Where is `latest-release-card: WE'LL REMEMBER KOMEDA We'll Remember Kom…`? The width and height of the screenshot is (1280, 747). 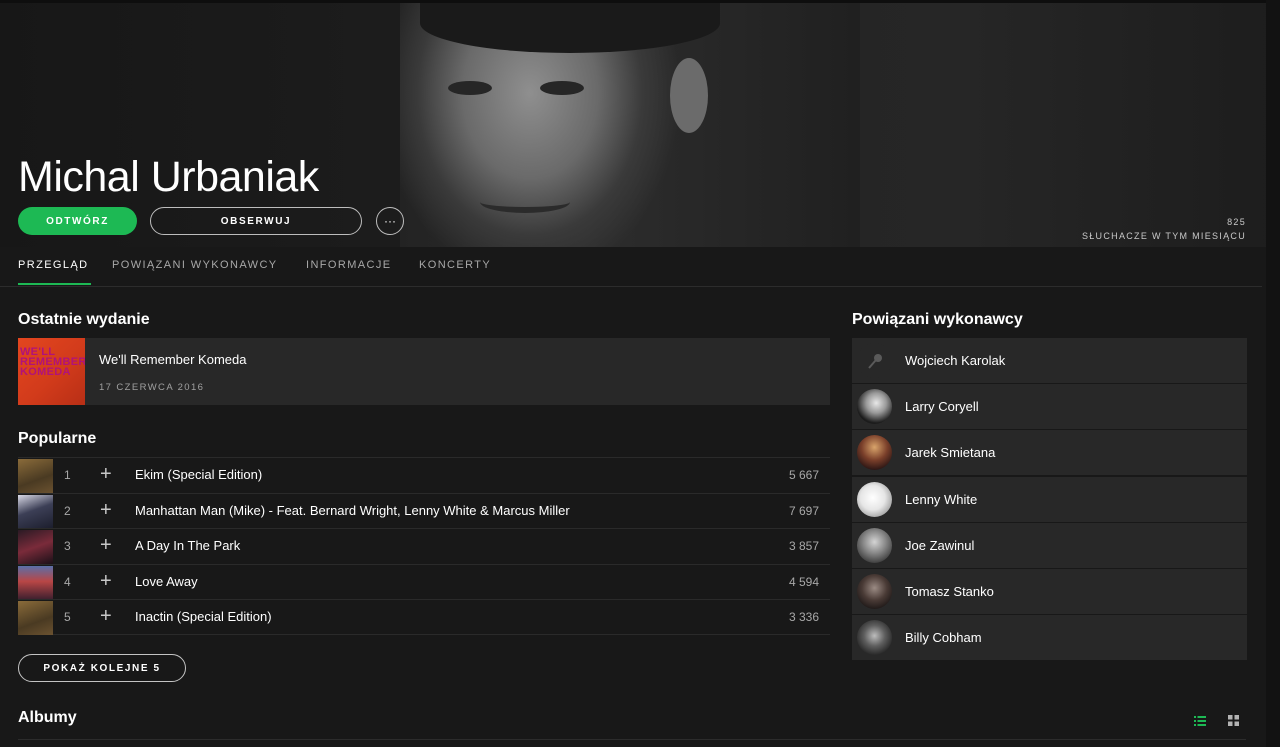 latest-release-card: WE'LL REMEMBER KOMEDA We'll Remember Kom… is located at coordinates (424, 371).